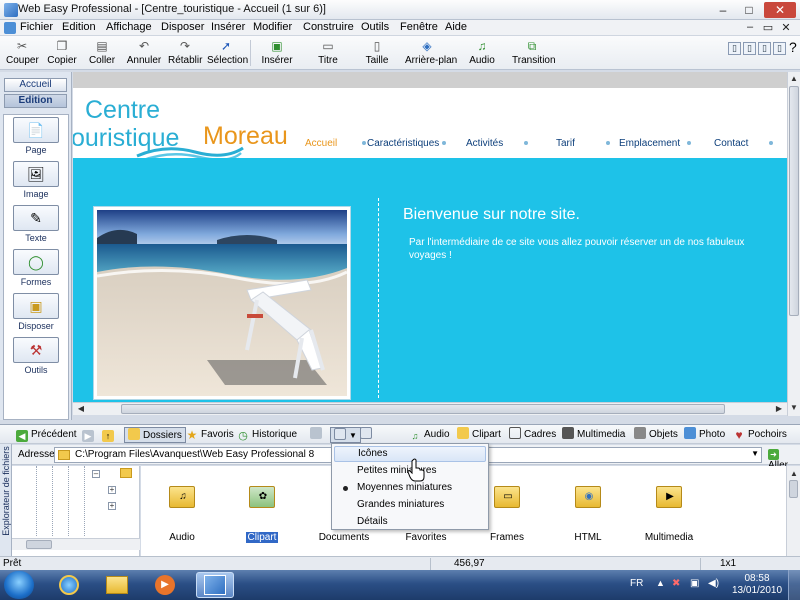 The width and height of the screenshot is (800, 600). Describe the element at coordinates (182, 27) in the screenshot. I see `menu-disposer: Disposer` at that location.